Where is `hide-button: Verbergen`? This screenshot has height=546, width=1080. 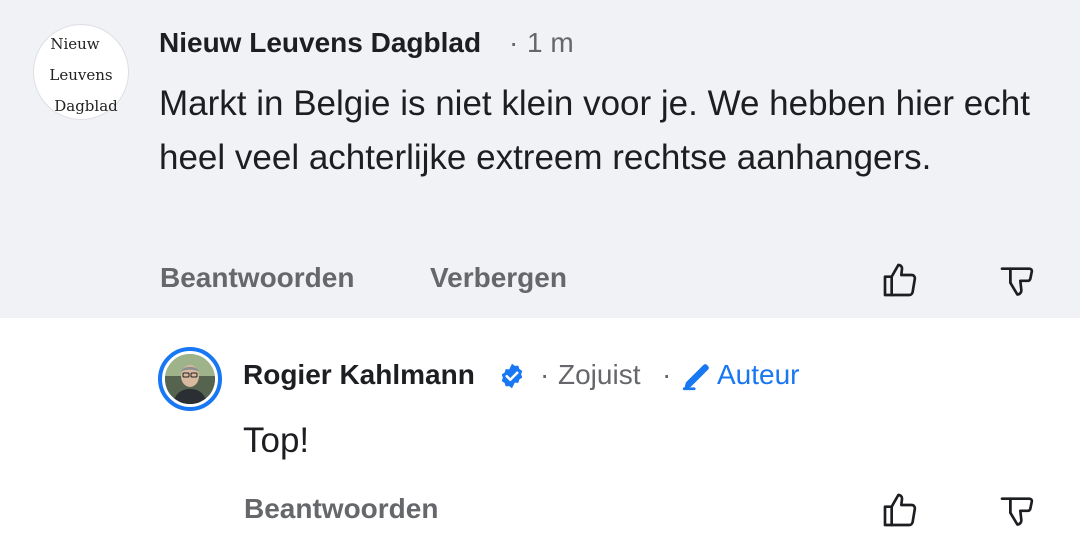
hide-button: Verbergen is located at coordinates (498, 278).